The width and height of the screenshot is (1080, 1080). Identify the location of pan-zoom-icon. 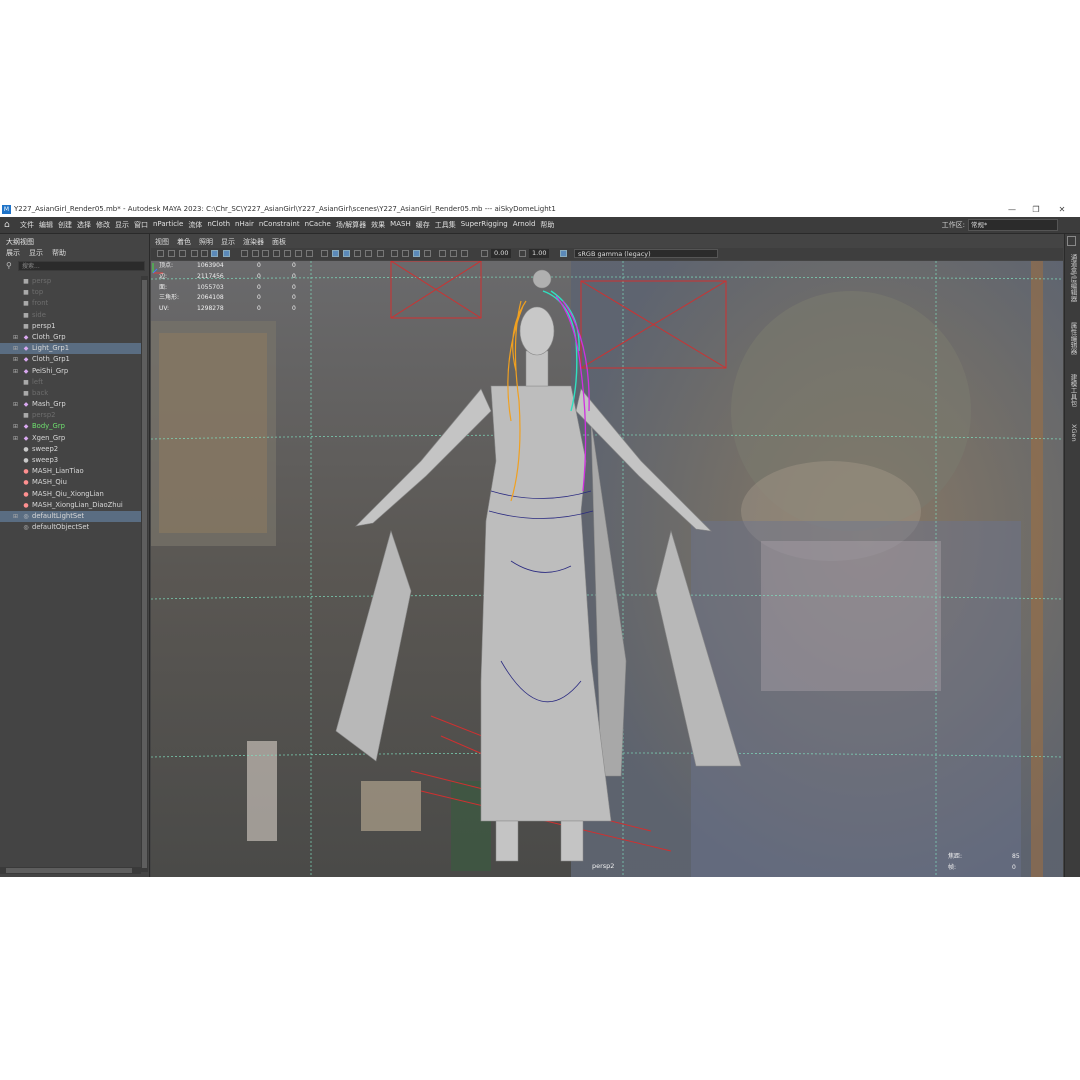
(214, 253).